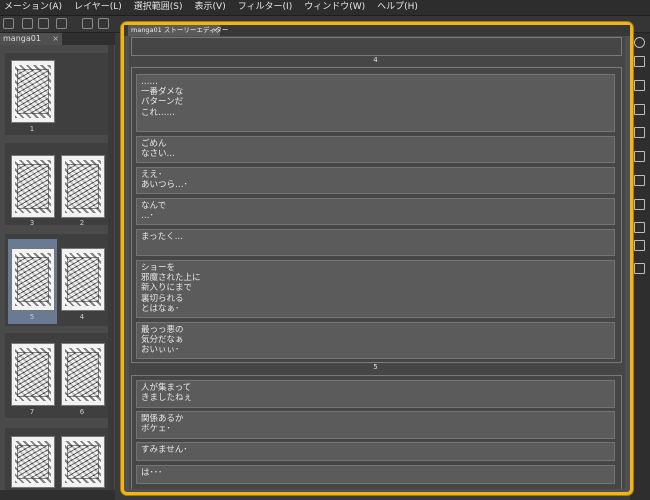 This screenshot has width=650, height=500. What do you see at coordinates (375, 211) in the screenshot?
I see `dialogue-box: なんで …･` at bounding box center [375, 211].